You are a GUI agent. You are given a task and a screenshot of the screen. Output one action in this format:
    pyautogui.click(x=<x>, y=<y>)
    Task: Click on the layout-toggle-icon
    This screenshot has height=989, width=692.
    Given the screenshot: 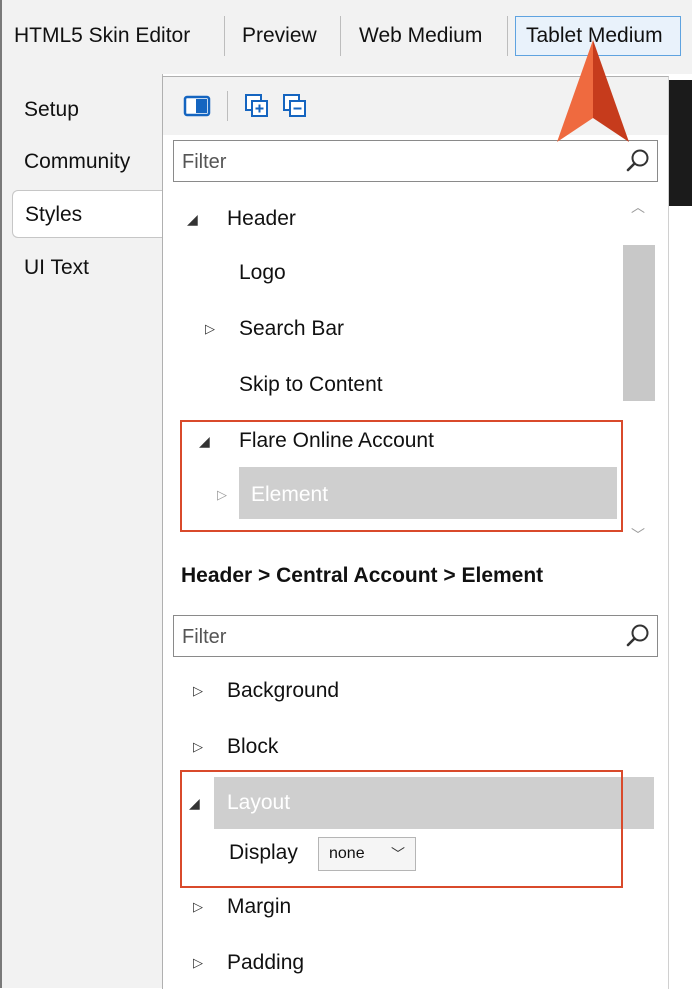 What is the action you would take?
    pyautogui.click(x=197, y=106)
    